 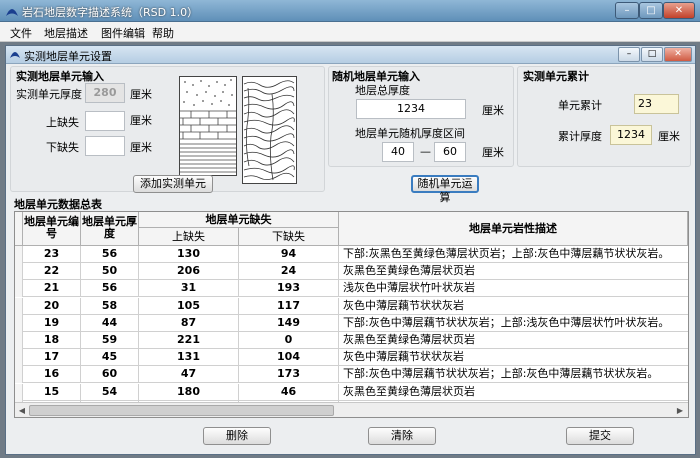 I want to click on table-row: 23 56 130 94 下部:灰黑色至黄绿色薄层状页岩；上部:灰色中薄层藕节状状灰岩。, so click(x=351, y=254).